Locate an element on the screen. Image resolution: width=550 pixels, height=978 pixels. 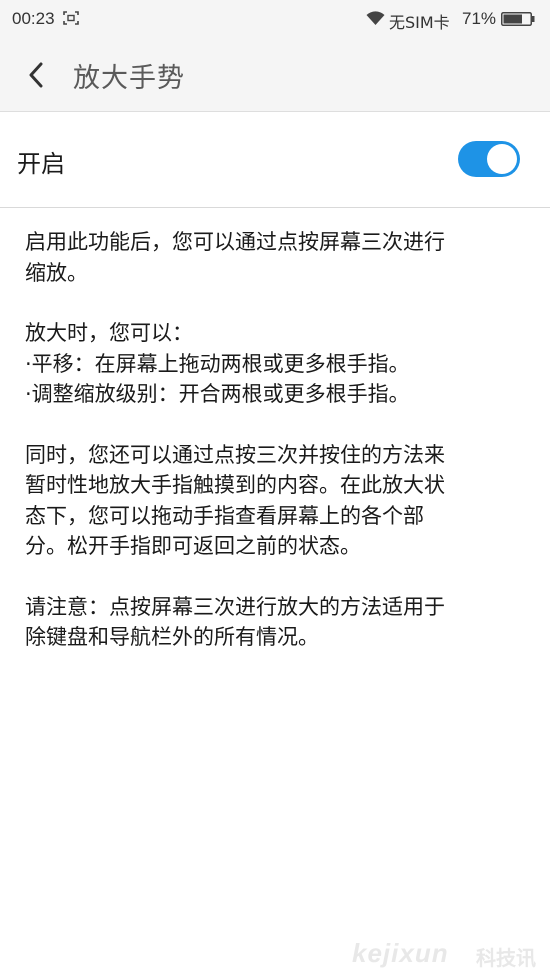
description-paragraph: 请注意：点按屏幕三次进行放大的方法适用于 除键盘和导航栏外的所有情况。 is located at coordinates (275, 622).